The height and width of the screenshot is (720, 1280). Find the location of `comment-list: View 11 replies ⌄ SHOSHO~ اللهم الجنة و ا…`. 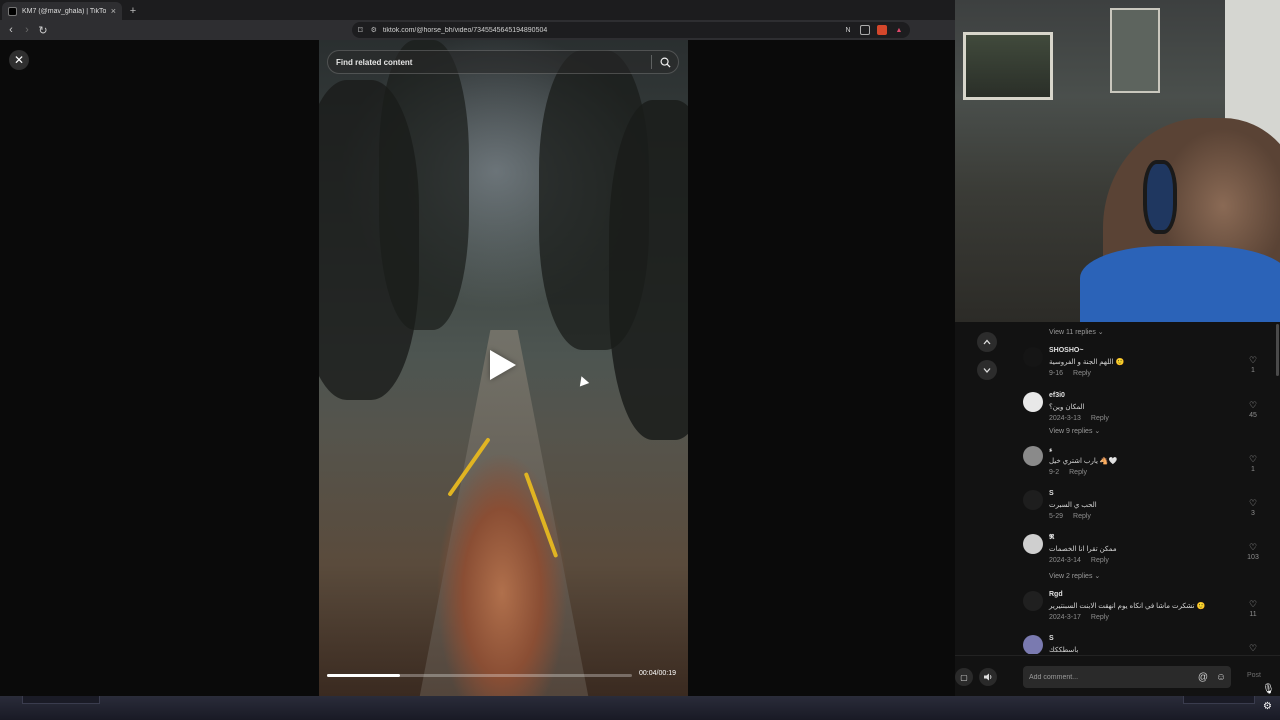

comment-list: View 11 replies ⌄ SHOSHO~ اللهم الجنة و ا… is located at coordinates (1147, 488).